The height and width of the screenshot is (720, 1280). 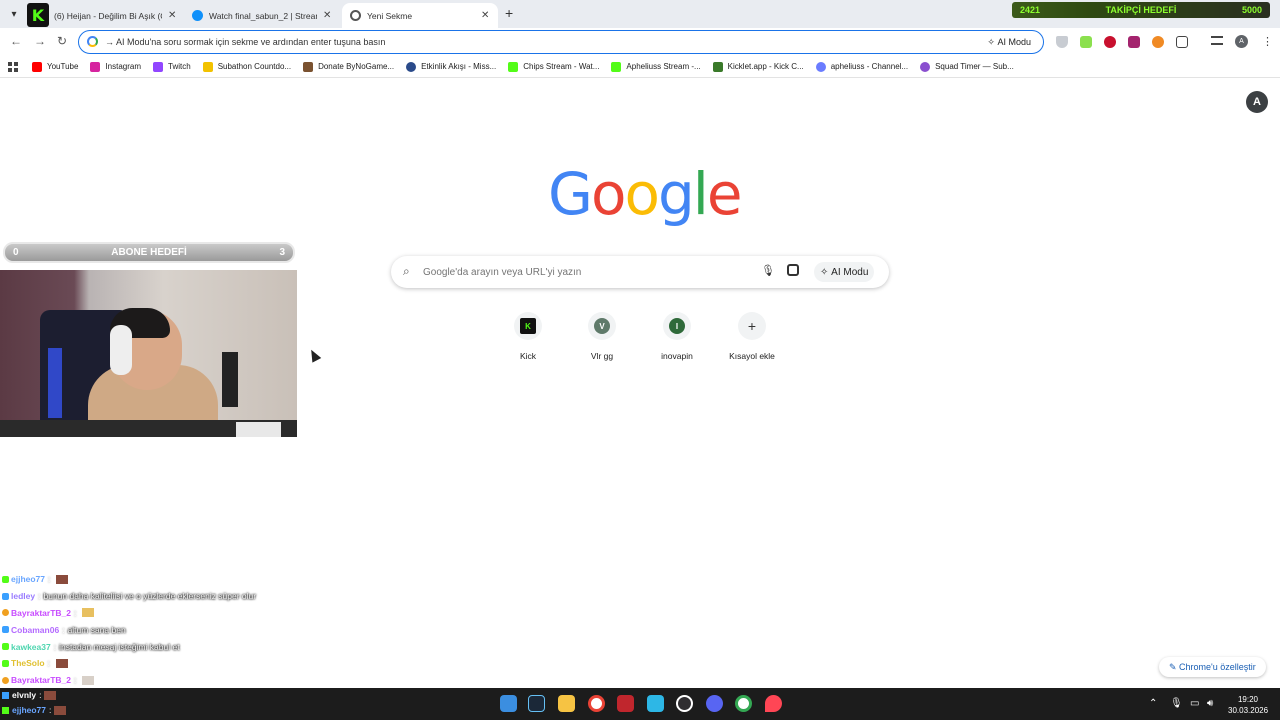 What do you see at coordinates (677, 326) in the screenshot?
I see `shortcut-initial: I` at bounding box center [677, 326].